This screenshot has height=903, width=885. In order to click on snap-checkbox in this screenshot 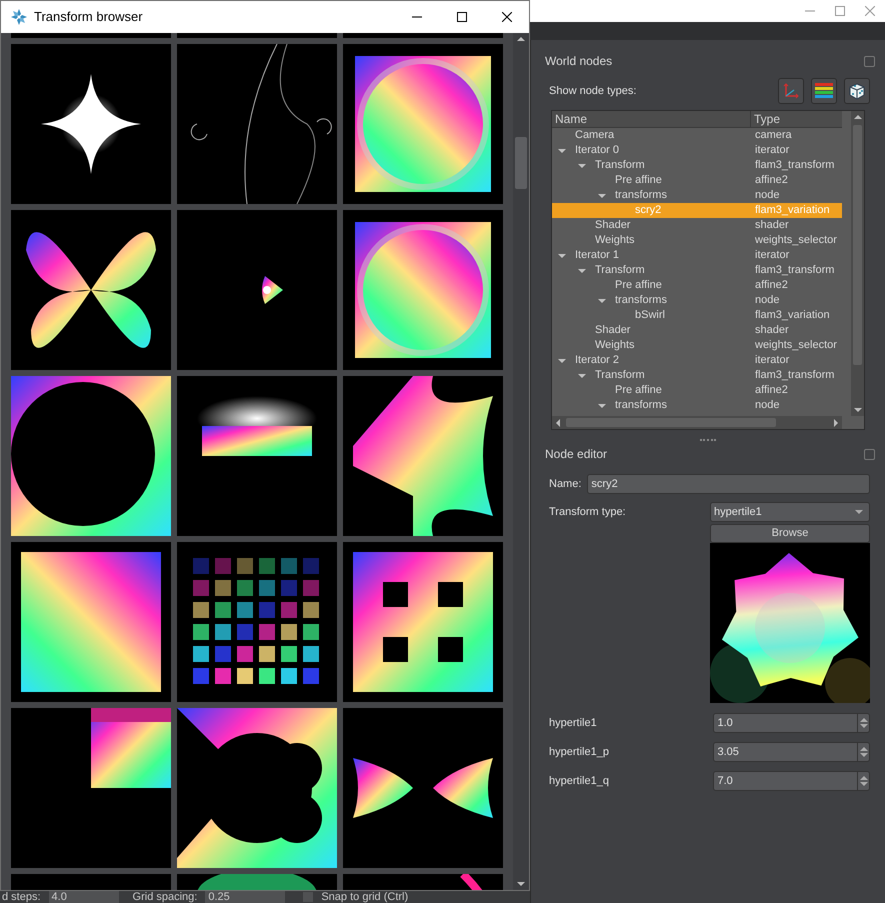, I will do `click(308, 897)`.